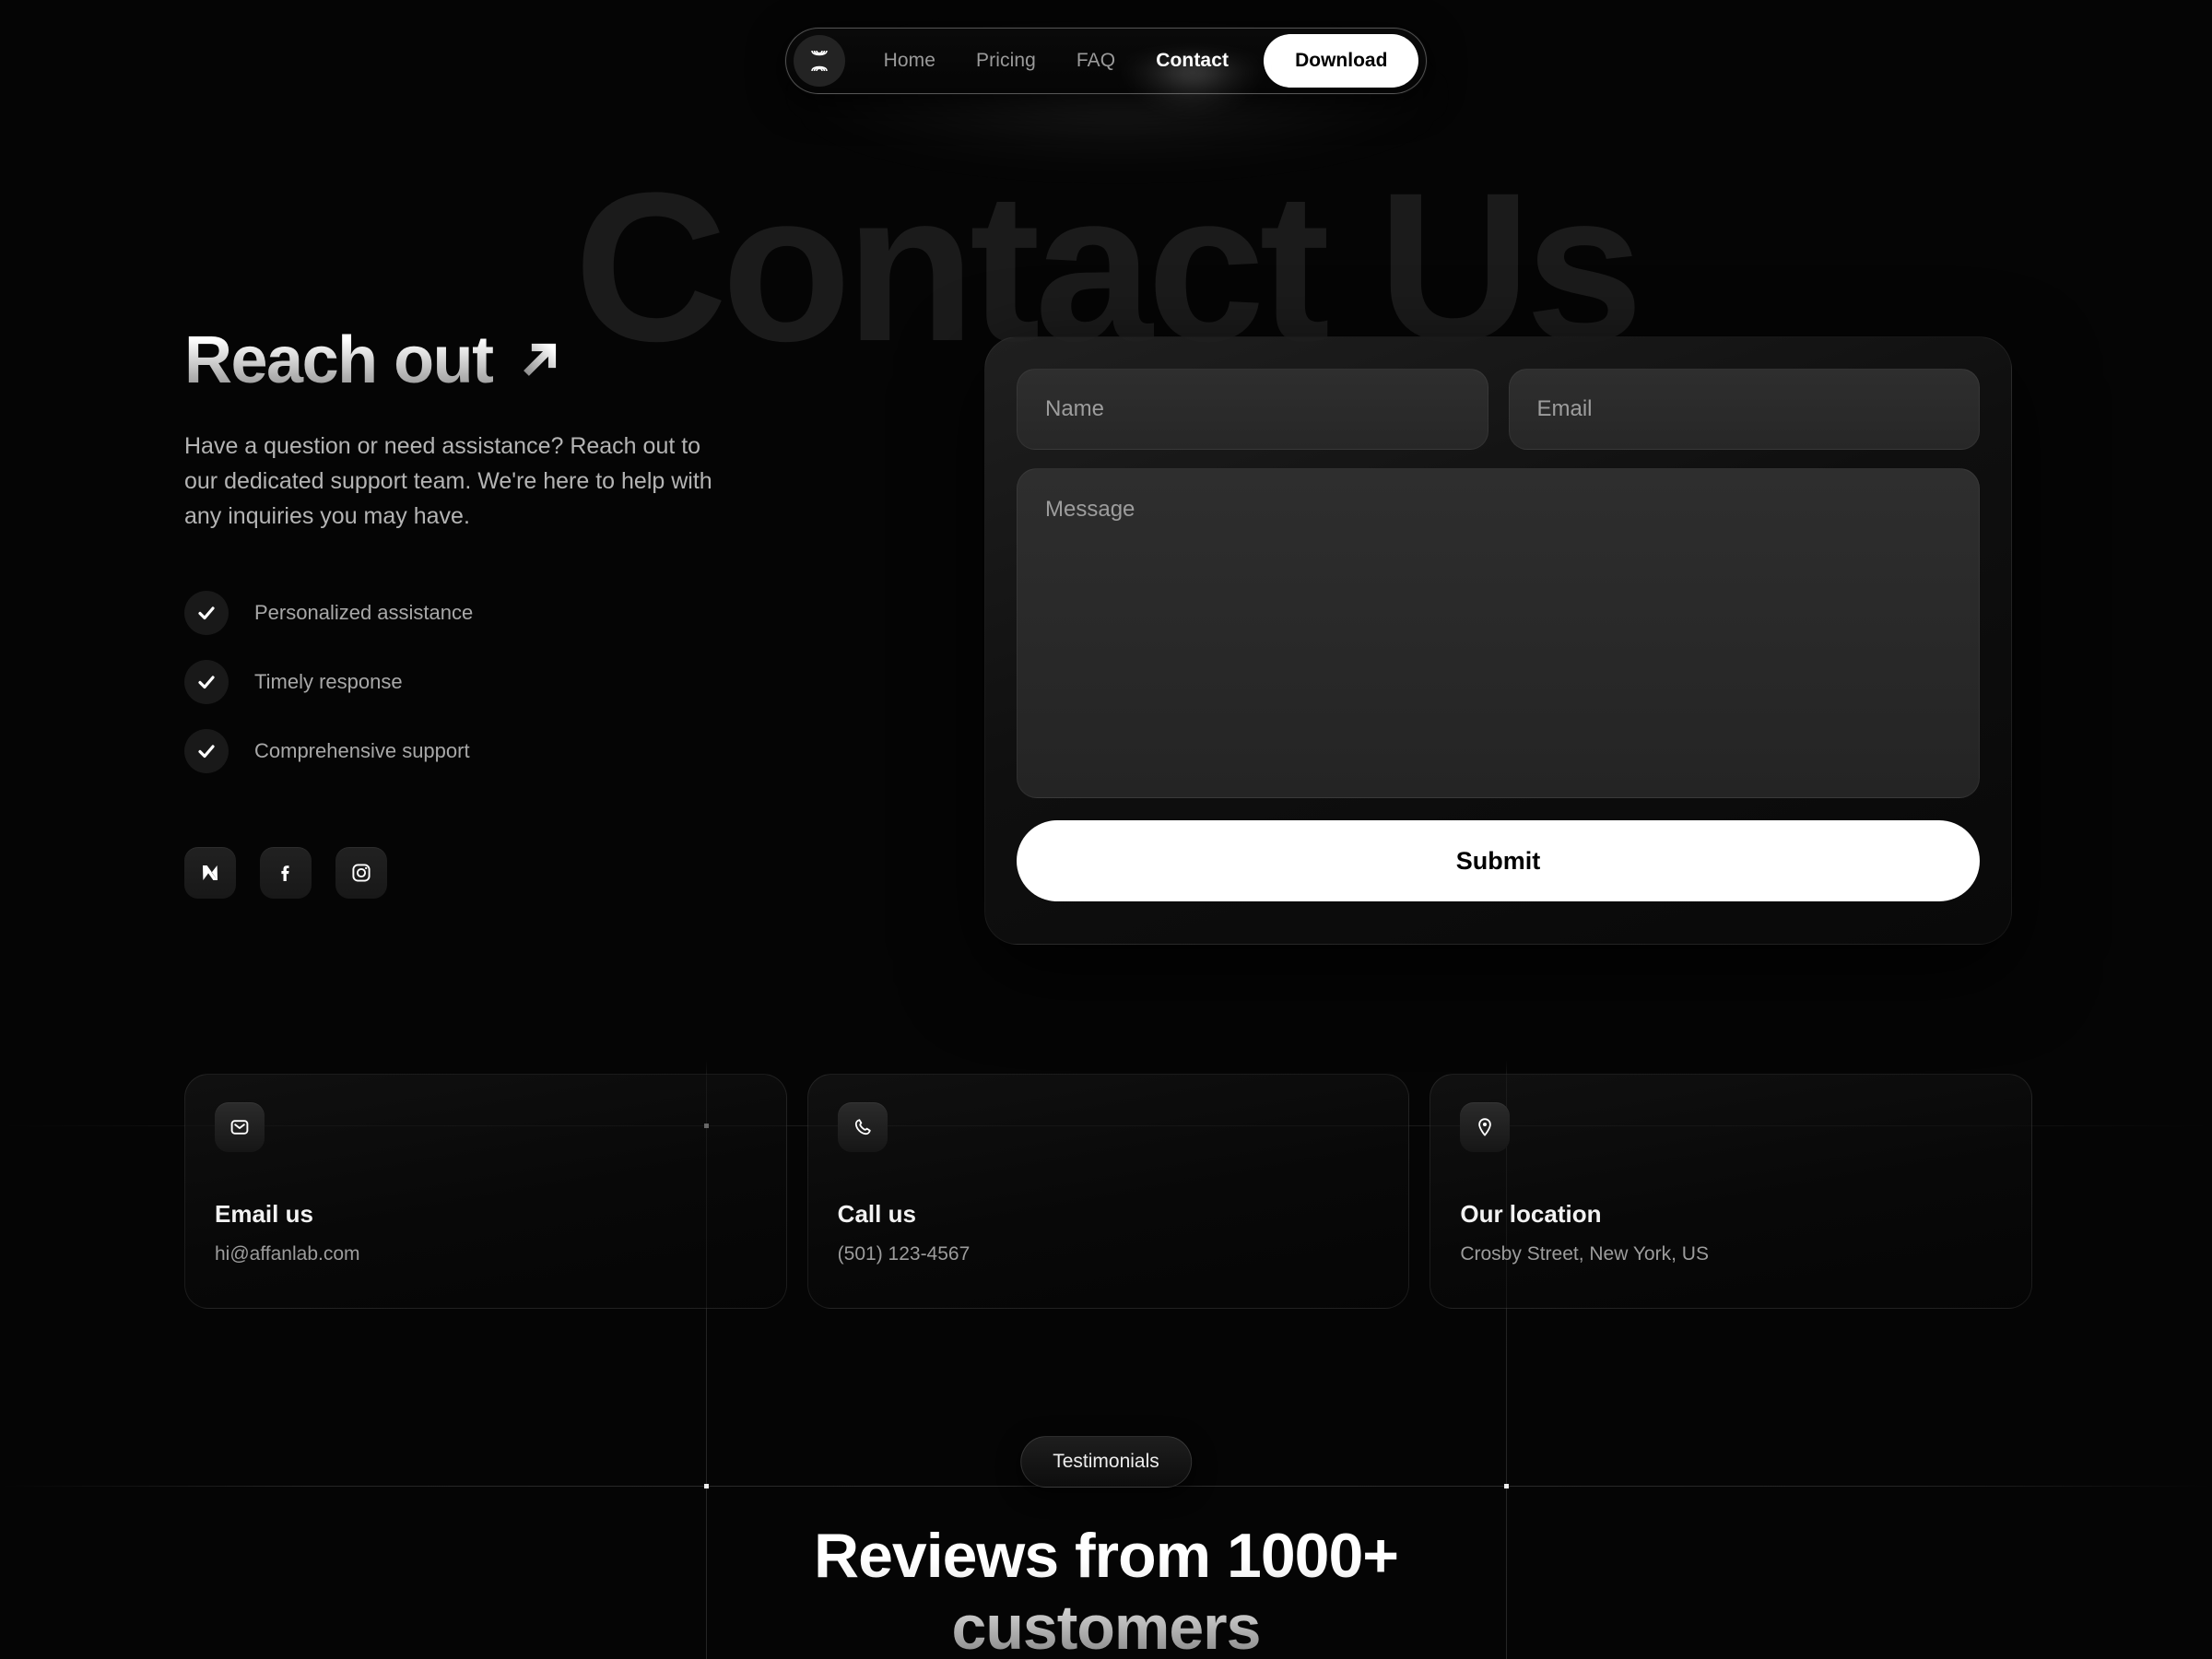 This screenshot has width=2212, height=1659. I want to click on card-detail: Crosby Street, New York, US, so click(1584, 1254).